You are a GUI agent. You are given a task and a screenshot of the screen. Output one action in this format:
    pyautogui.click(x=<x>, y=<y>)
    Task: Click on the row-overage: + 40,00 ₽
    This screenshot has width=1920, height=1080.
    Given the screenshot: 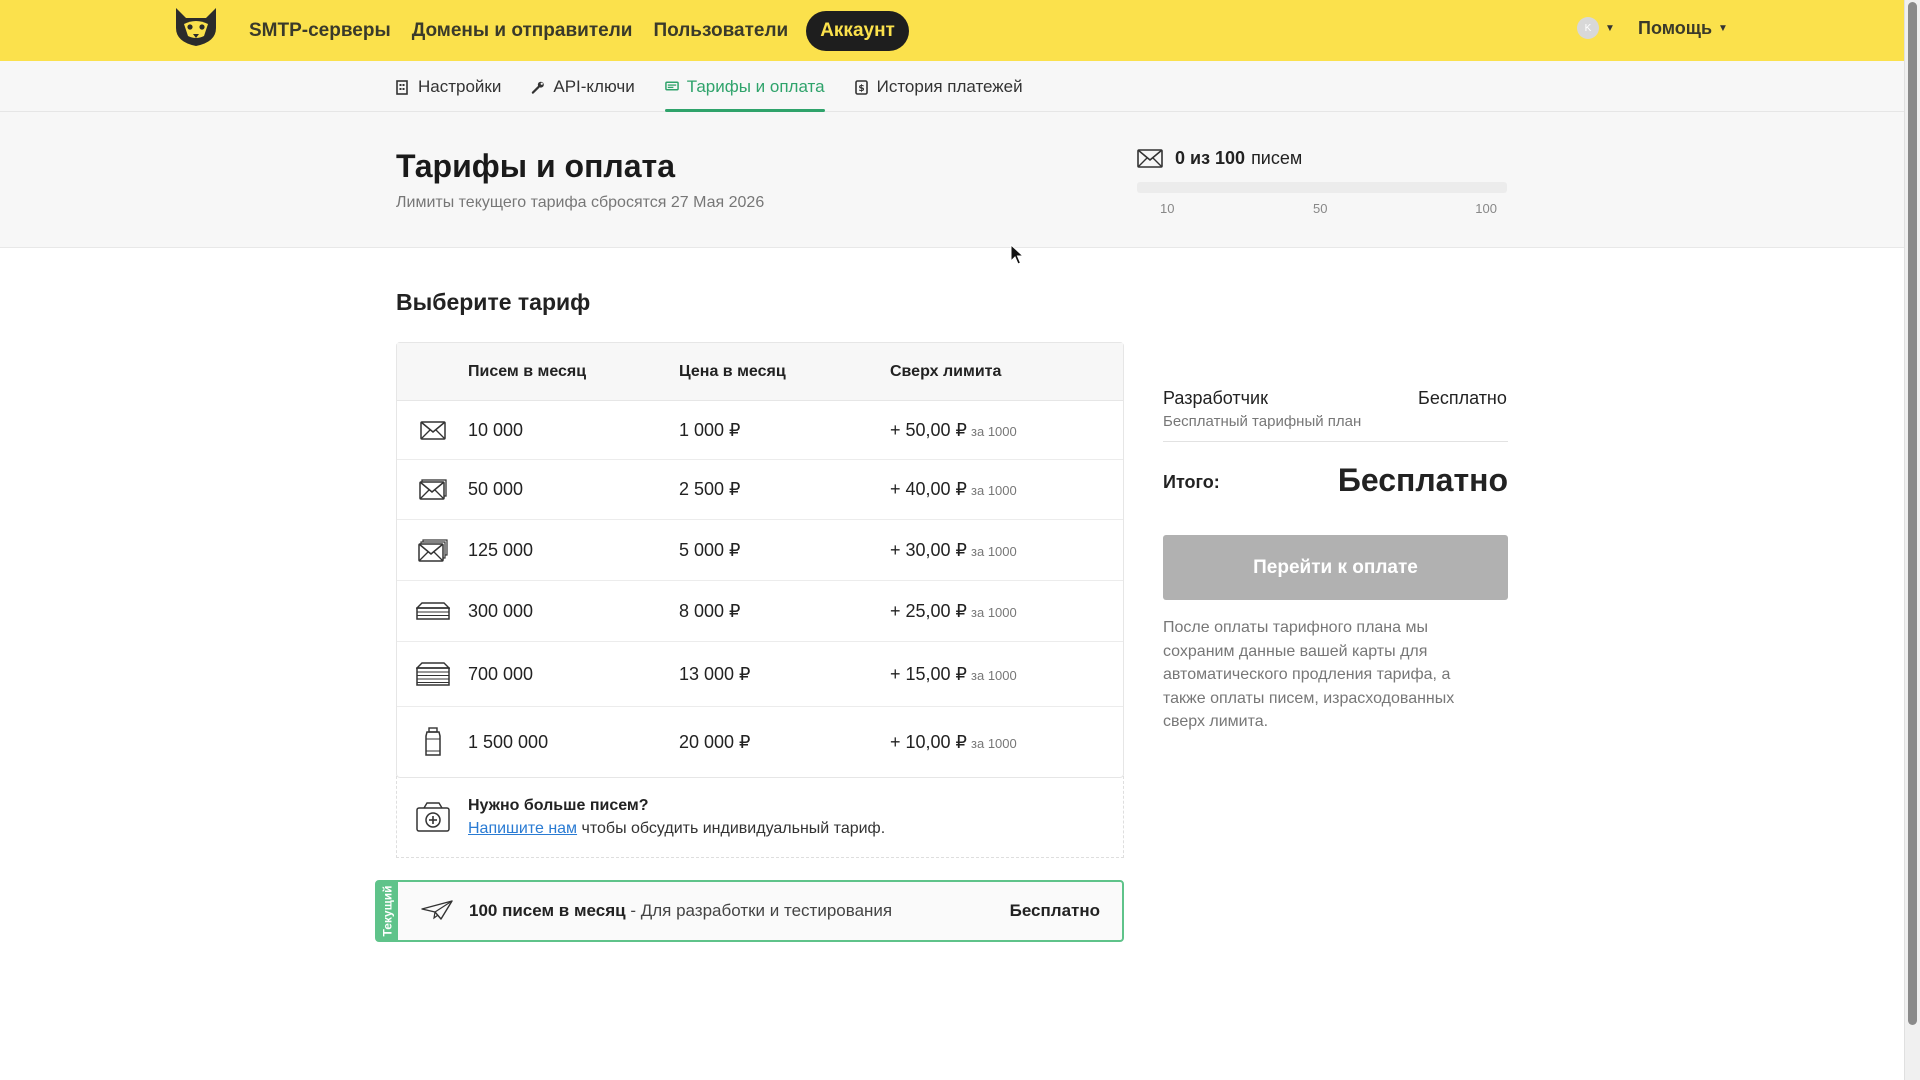 What is the action you would take?
    pyautogui.click(x=929, y=489)
    